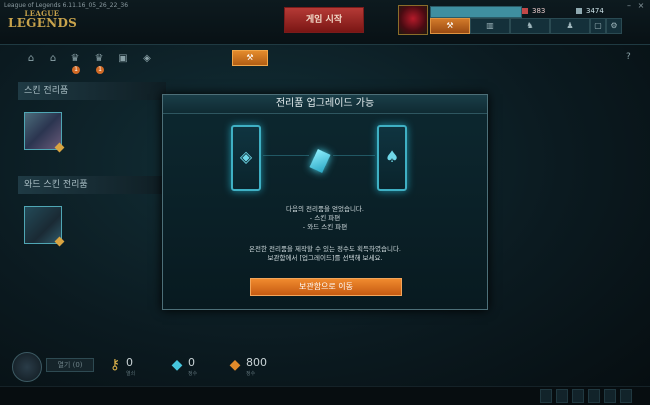 The height and width of the screenshot is (405, 650). Describe the element at coordinates (27, 367) in the screenshot. I see `chest-avatar` at that location.